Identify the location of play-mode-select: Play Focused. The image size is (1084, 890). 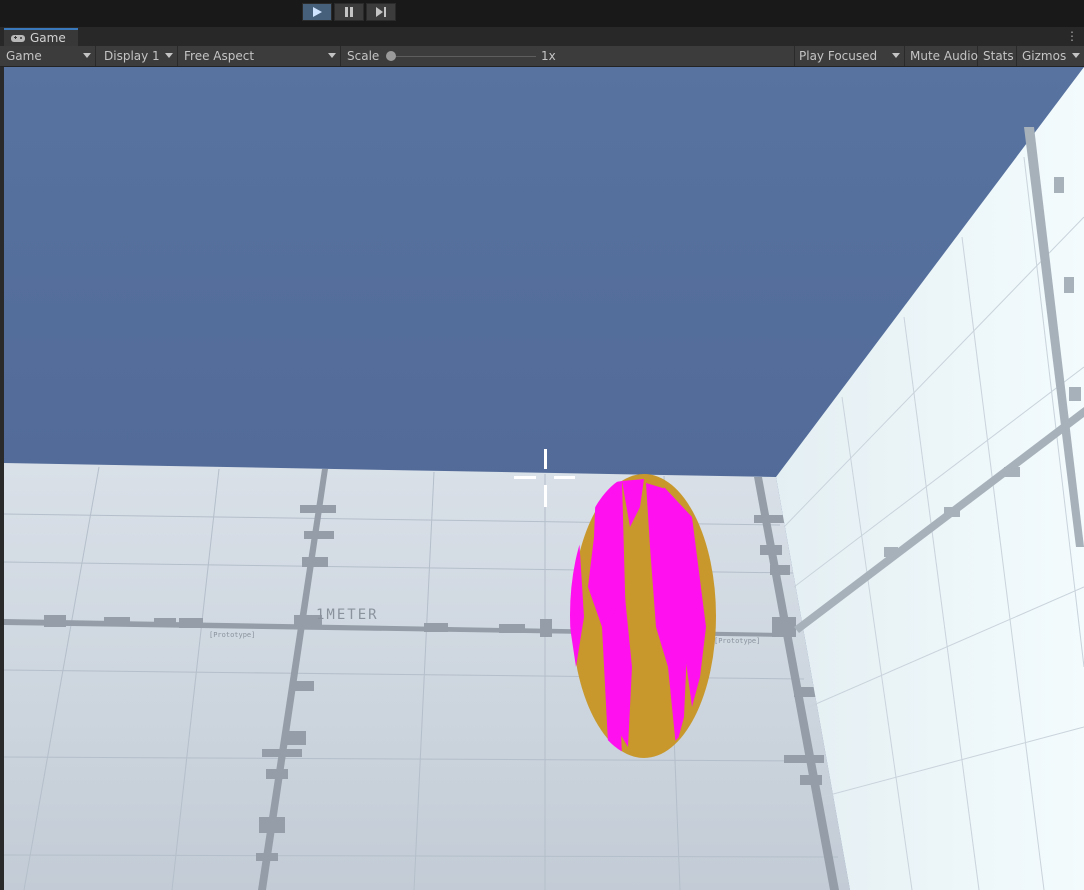
(849, 56).